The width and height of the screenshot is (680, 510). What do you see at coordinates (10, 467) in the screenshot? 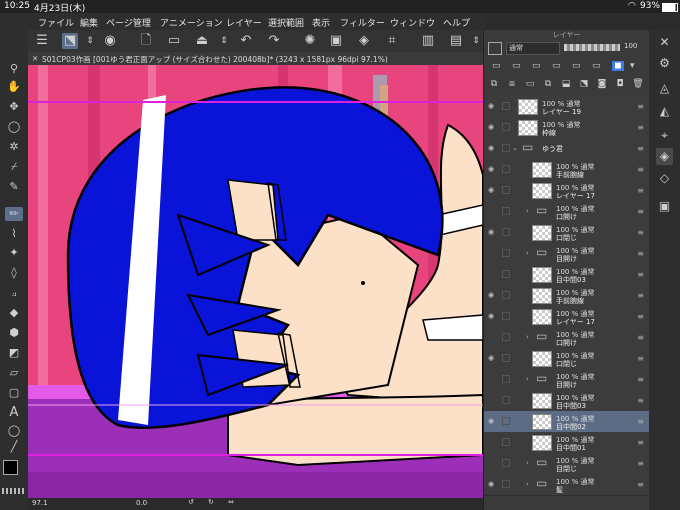
I see `main-color-swatch` at bounding box center [10, 467].